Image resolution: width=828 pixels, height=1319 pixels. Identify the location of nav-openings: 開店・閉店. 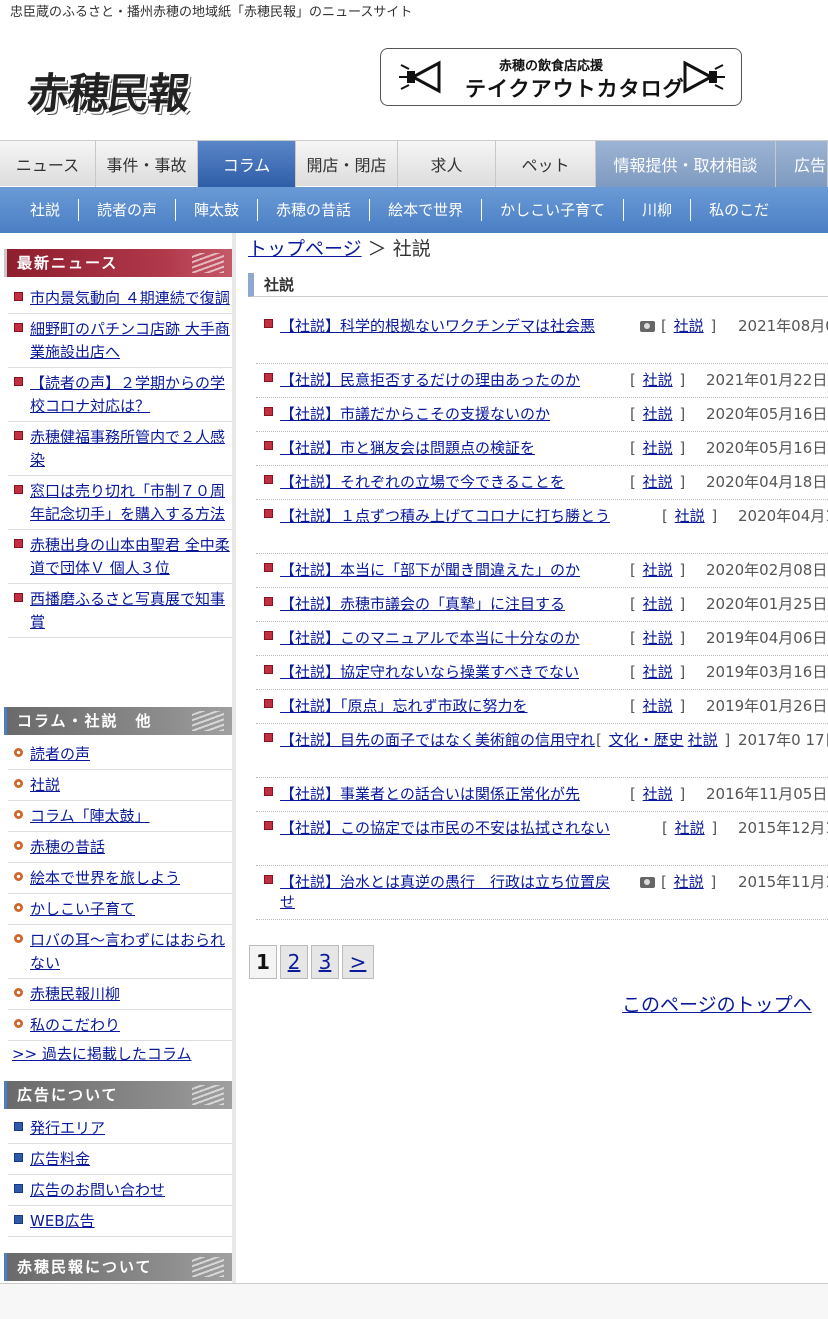
(347, 164).